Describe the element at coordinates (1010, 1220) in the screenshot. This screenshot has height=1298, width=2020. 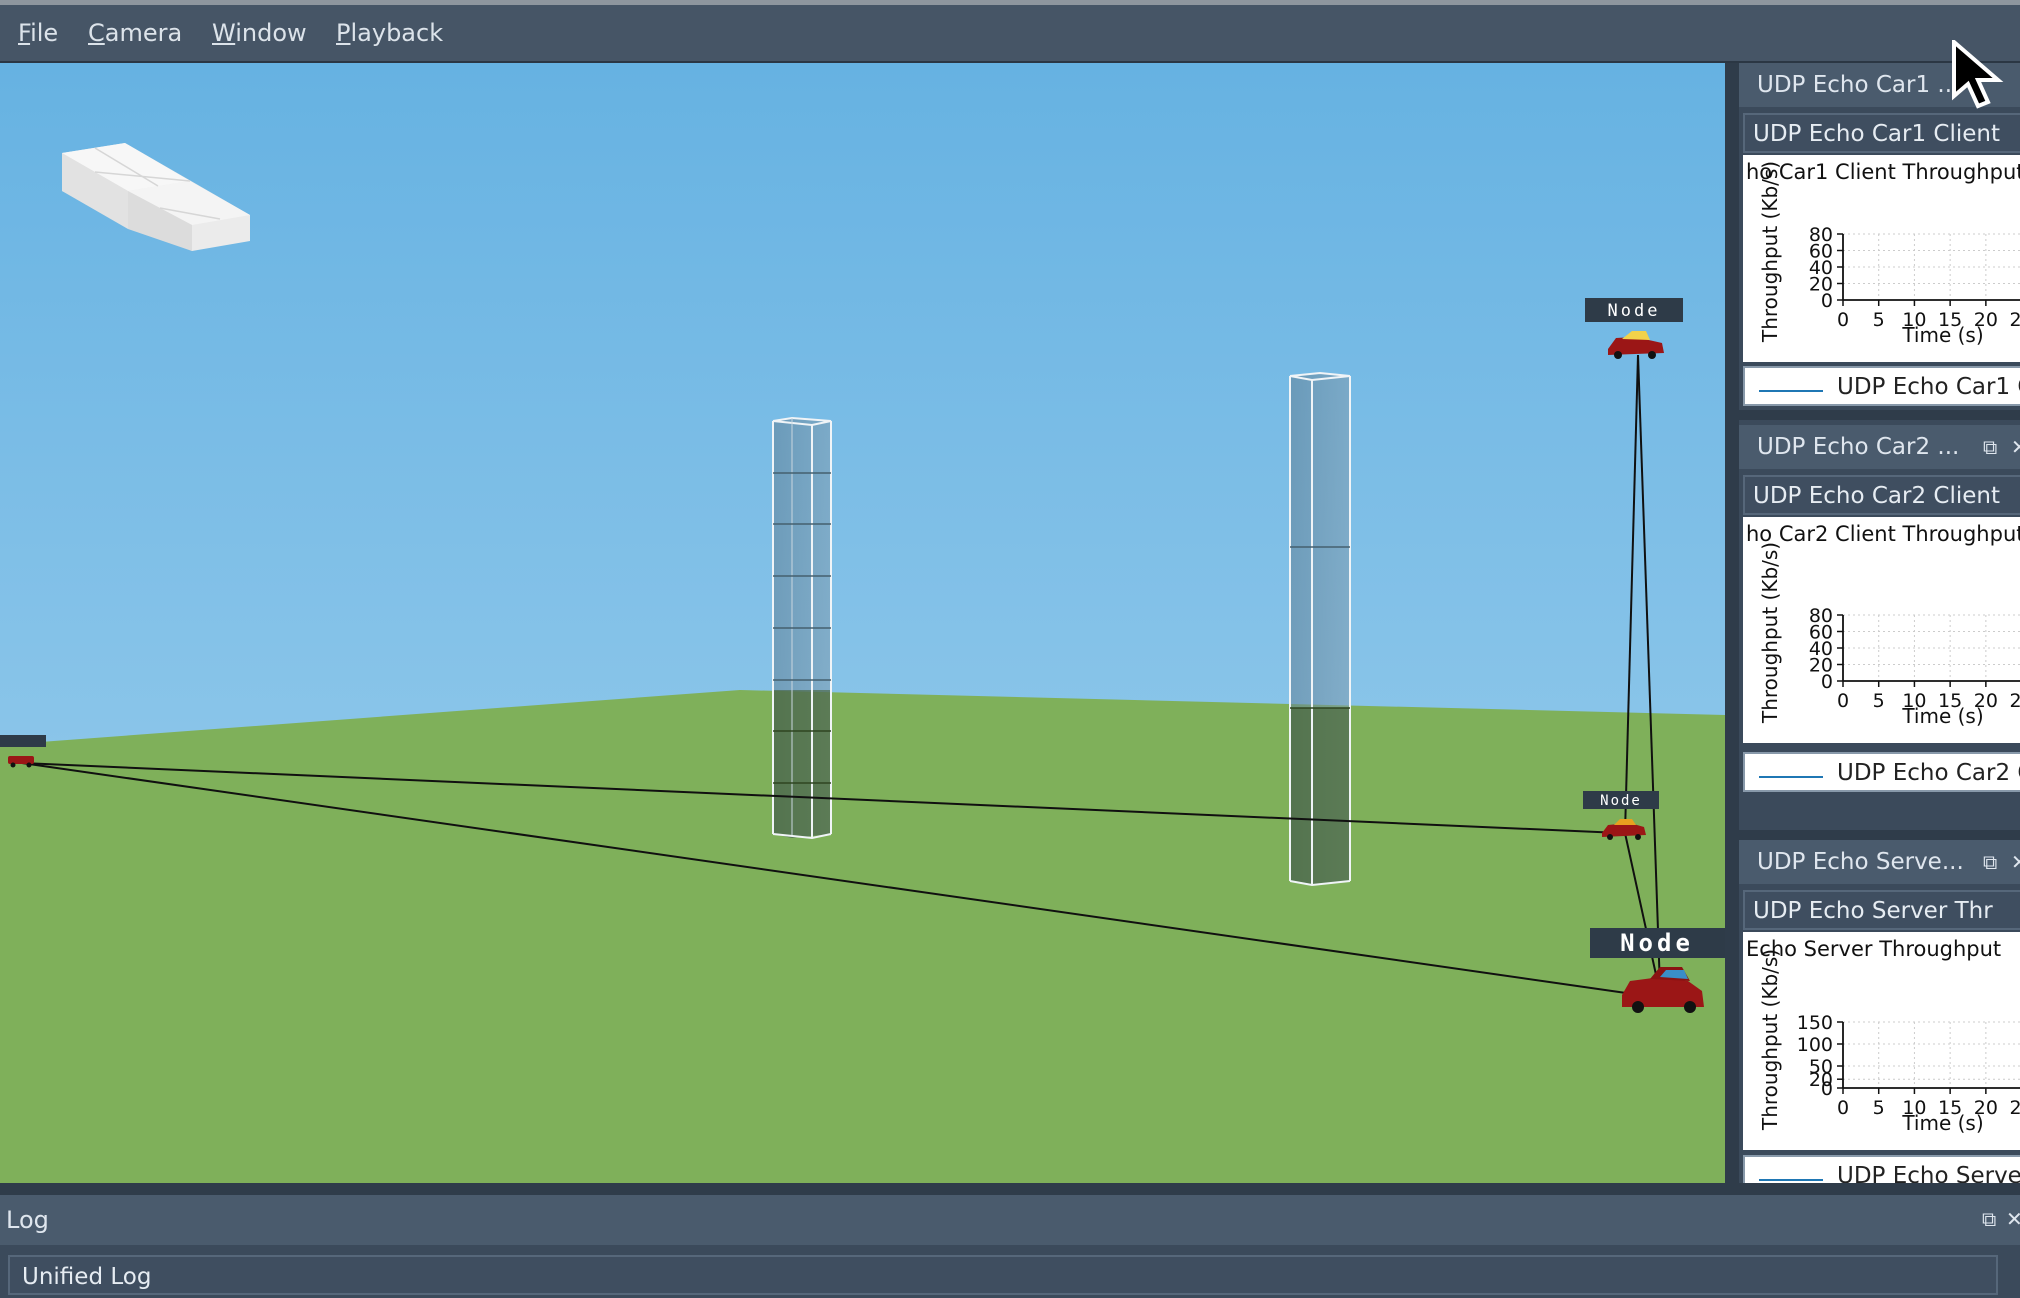
I see `log-title: Log` at that location.